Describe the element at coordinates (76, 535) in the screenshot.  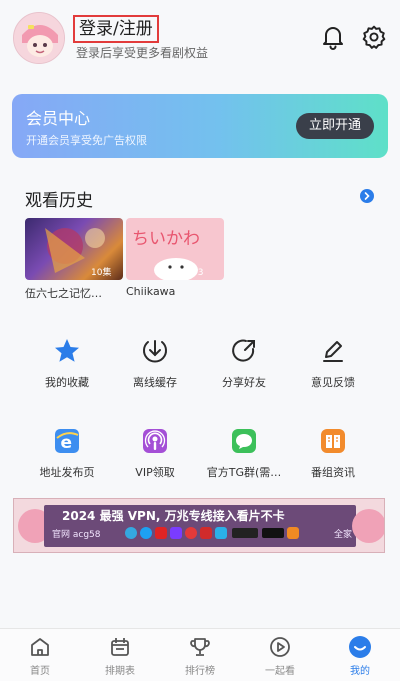
I see `banner-subtext: 官网 acg58` at that location.